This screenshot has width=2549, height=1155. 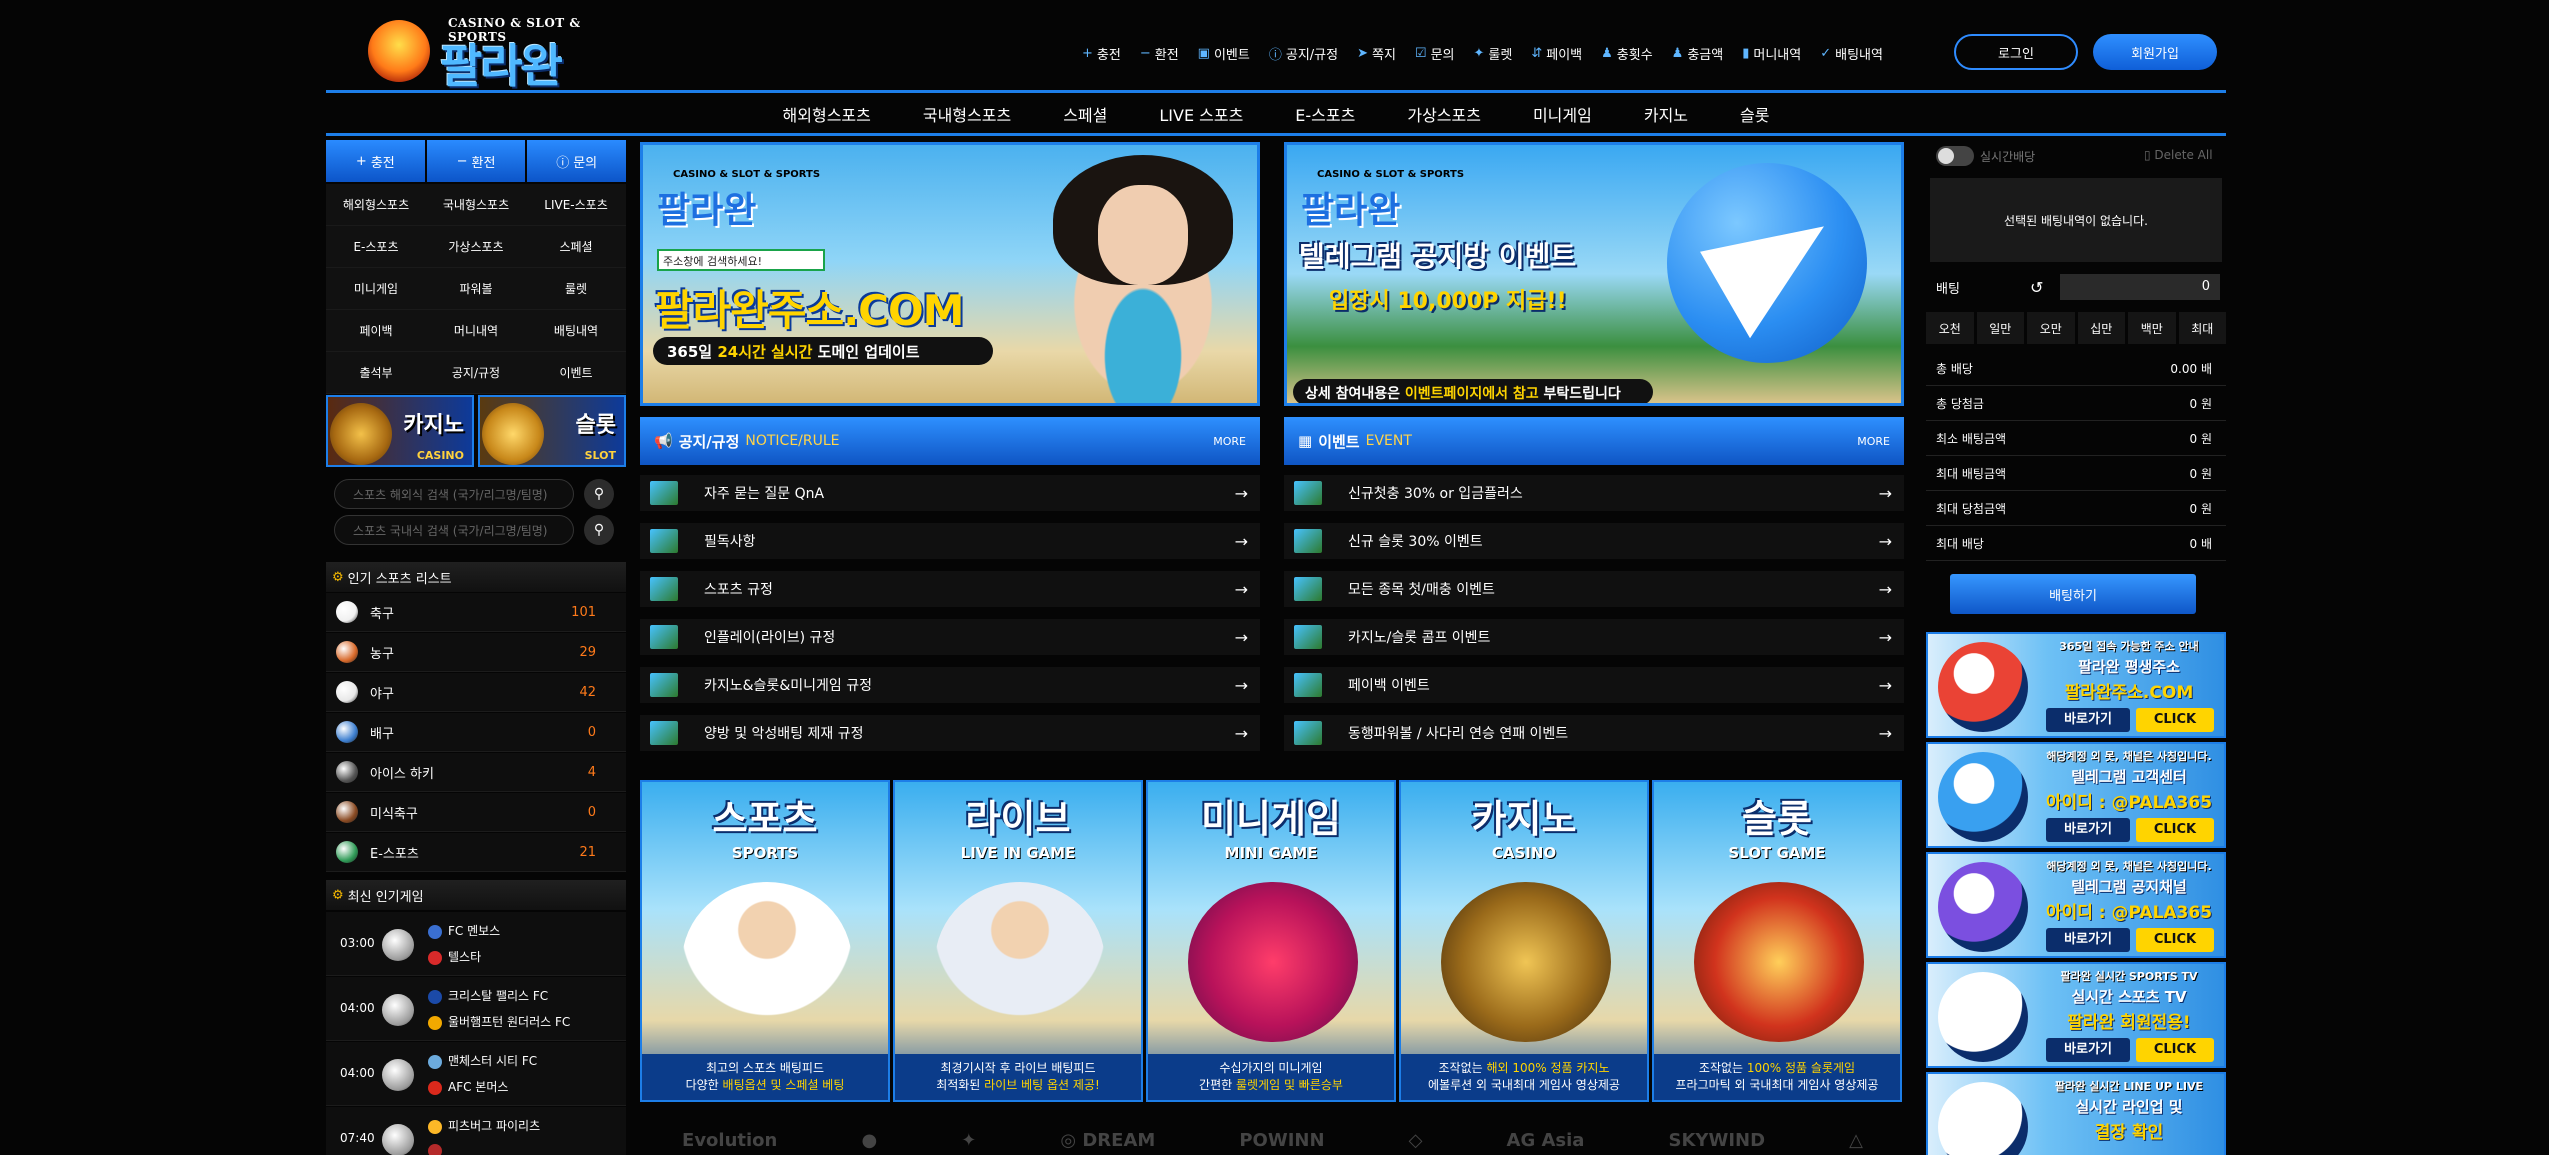 What do you see at coordinates (1754, 114) in the screenshot?
I see `mainnav-item-8: 슬롯` at bounding box center [1754, 114].